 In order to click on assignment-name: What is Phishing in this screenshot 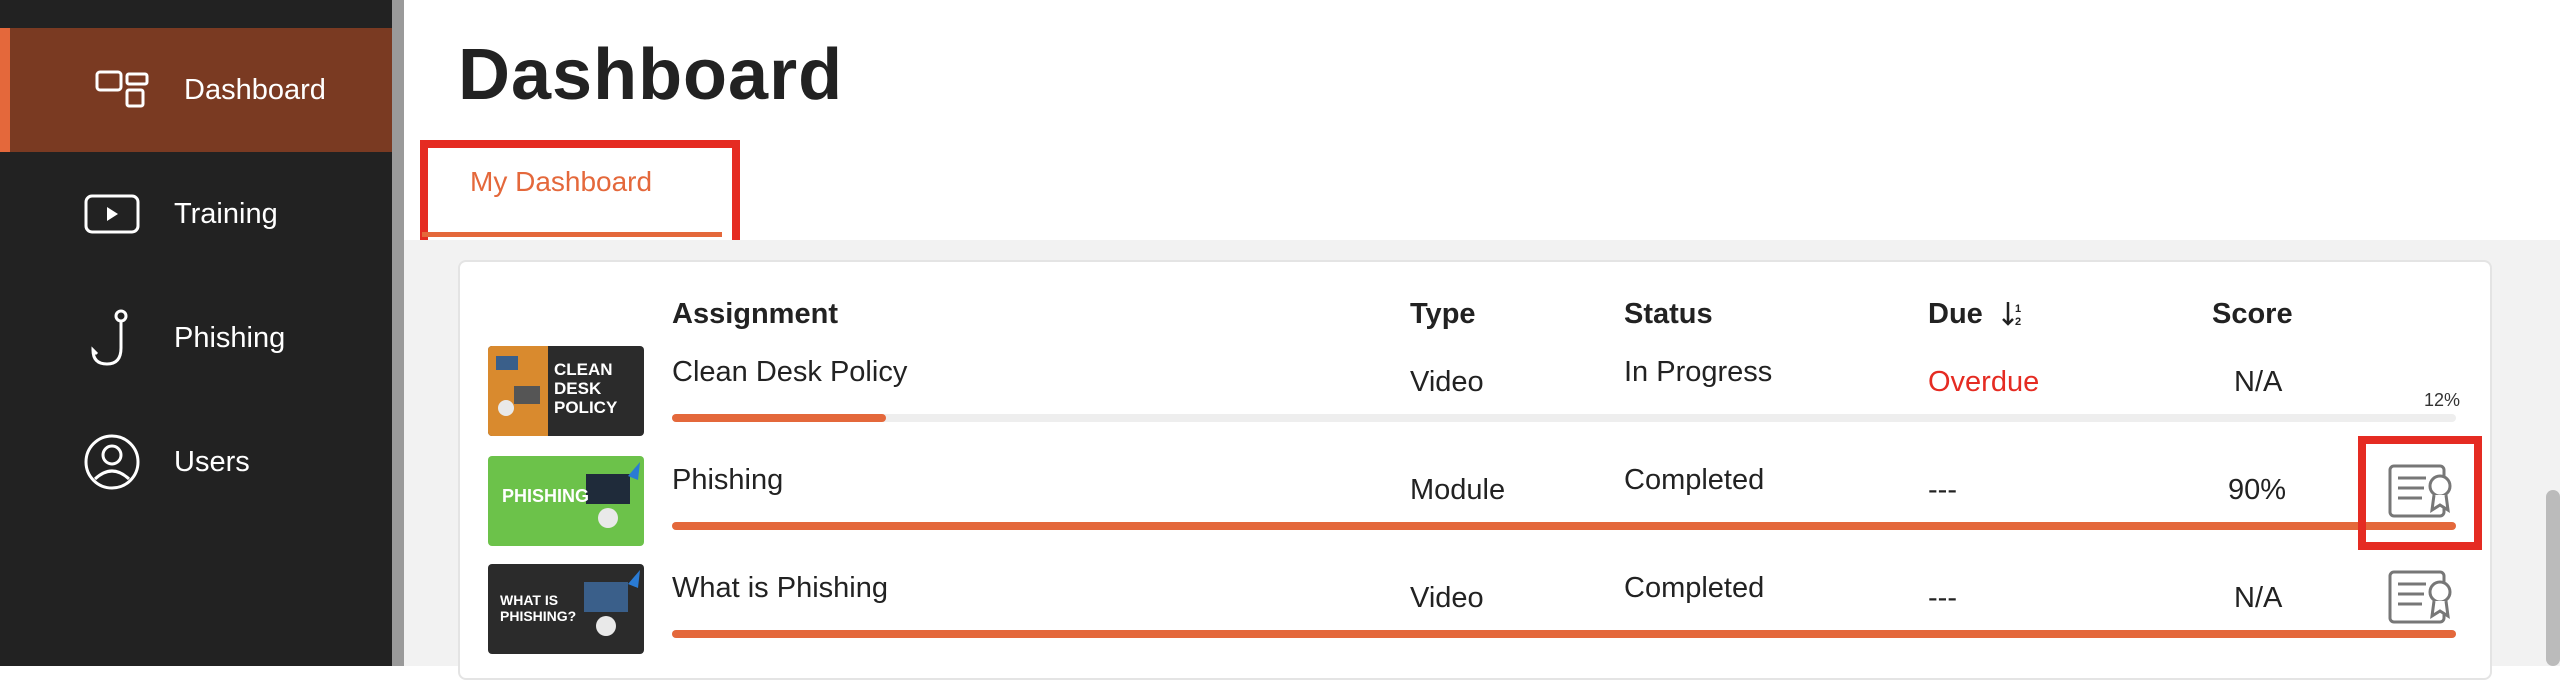, I will do `click(780, 588)`.